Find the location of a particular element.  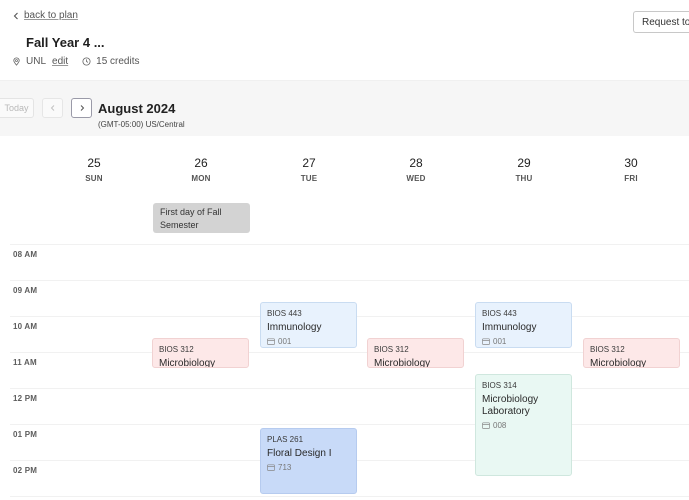

day-header-mon: 26 MON is located at coordinates (201, 169).